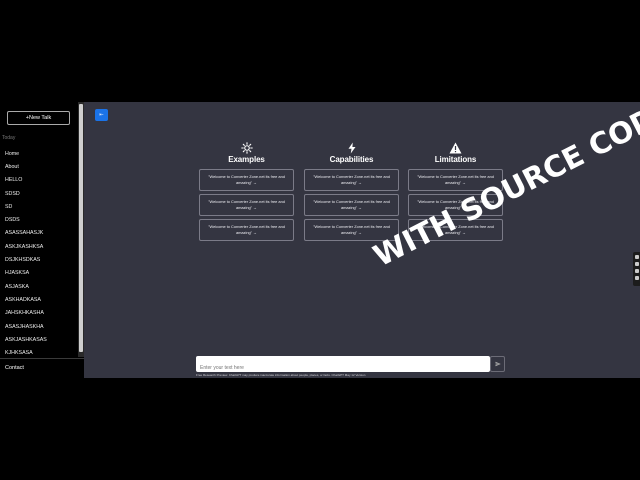 This screenshot has height=480, width=640. What do you see at coordinates (39, 313) in the screenshot?
I see `sidebar-item: JAHSKHKASHA` at bounding box center [39, 313].